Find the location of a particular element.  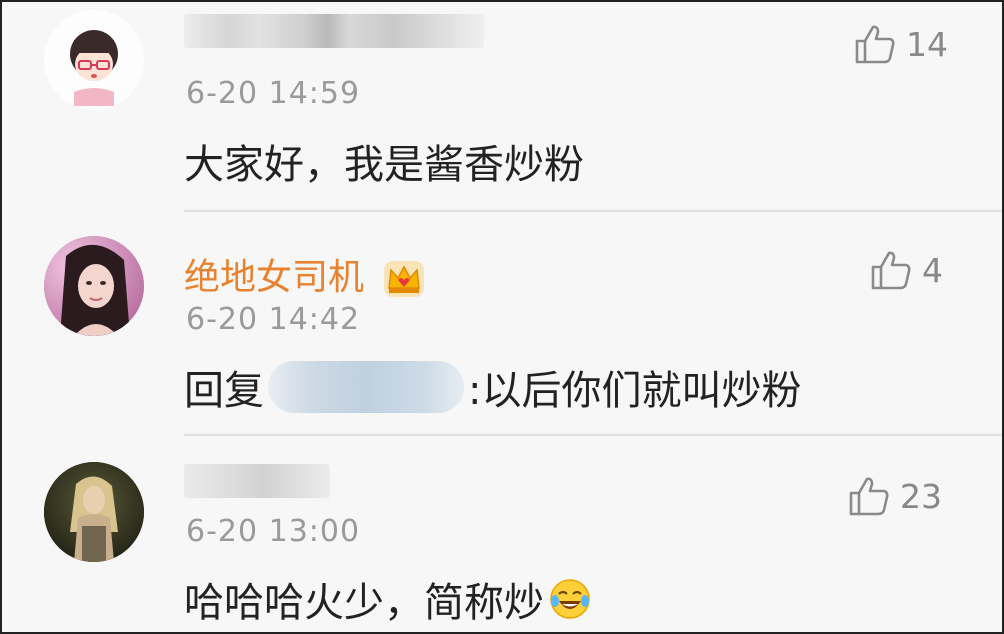

like-count: 23 is located at coordinates (921, 496).